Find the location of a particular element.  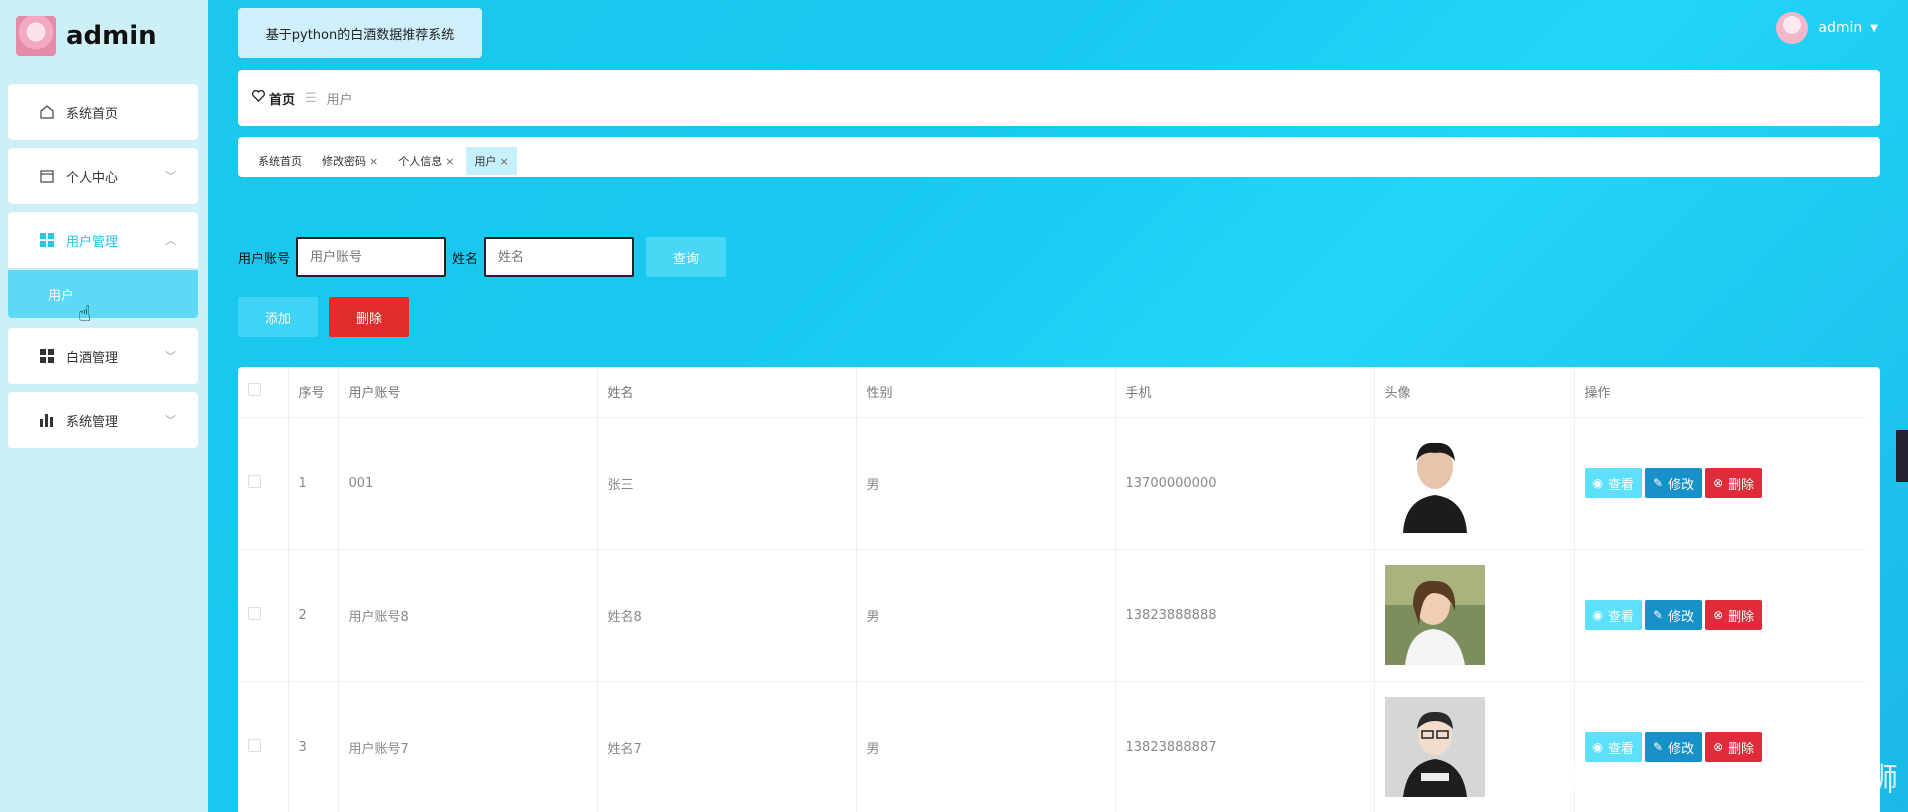

system-title: 基于python的白酒数据推荐系统 is located at coordinates (360, 33).